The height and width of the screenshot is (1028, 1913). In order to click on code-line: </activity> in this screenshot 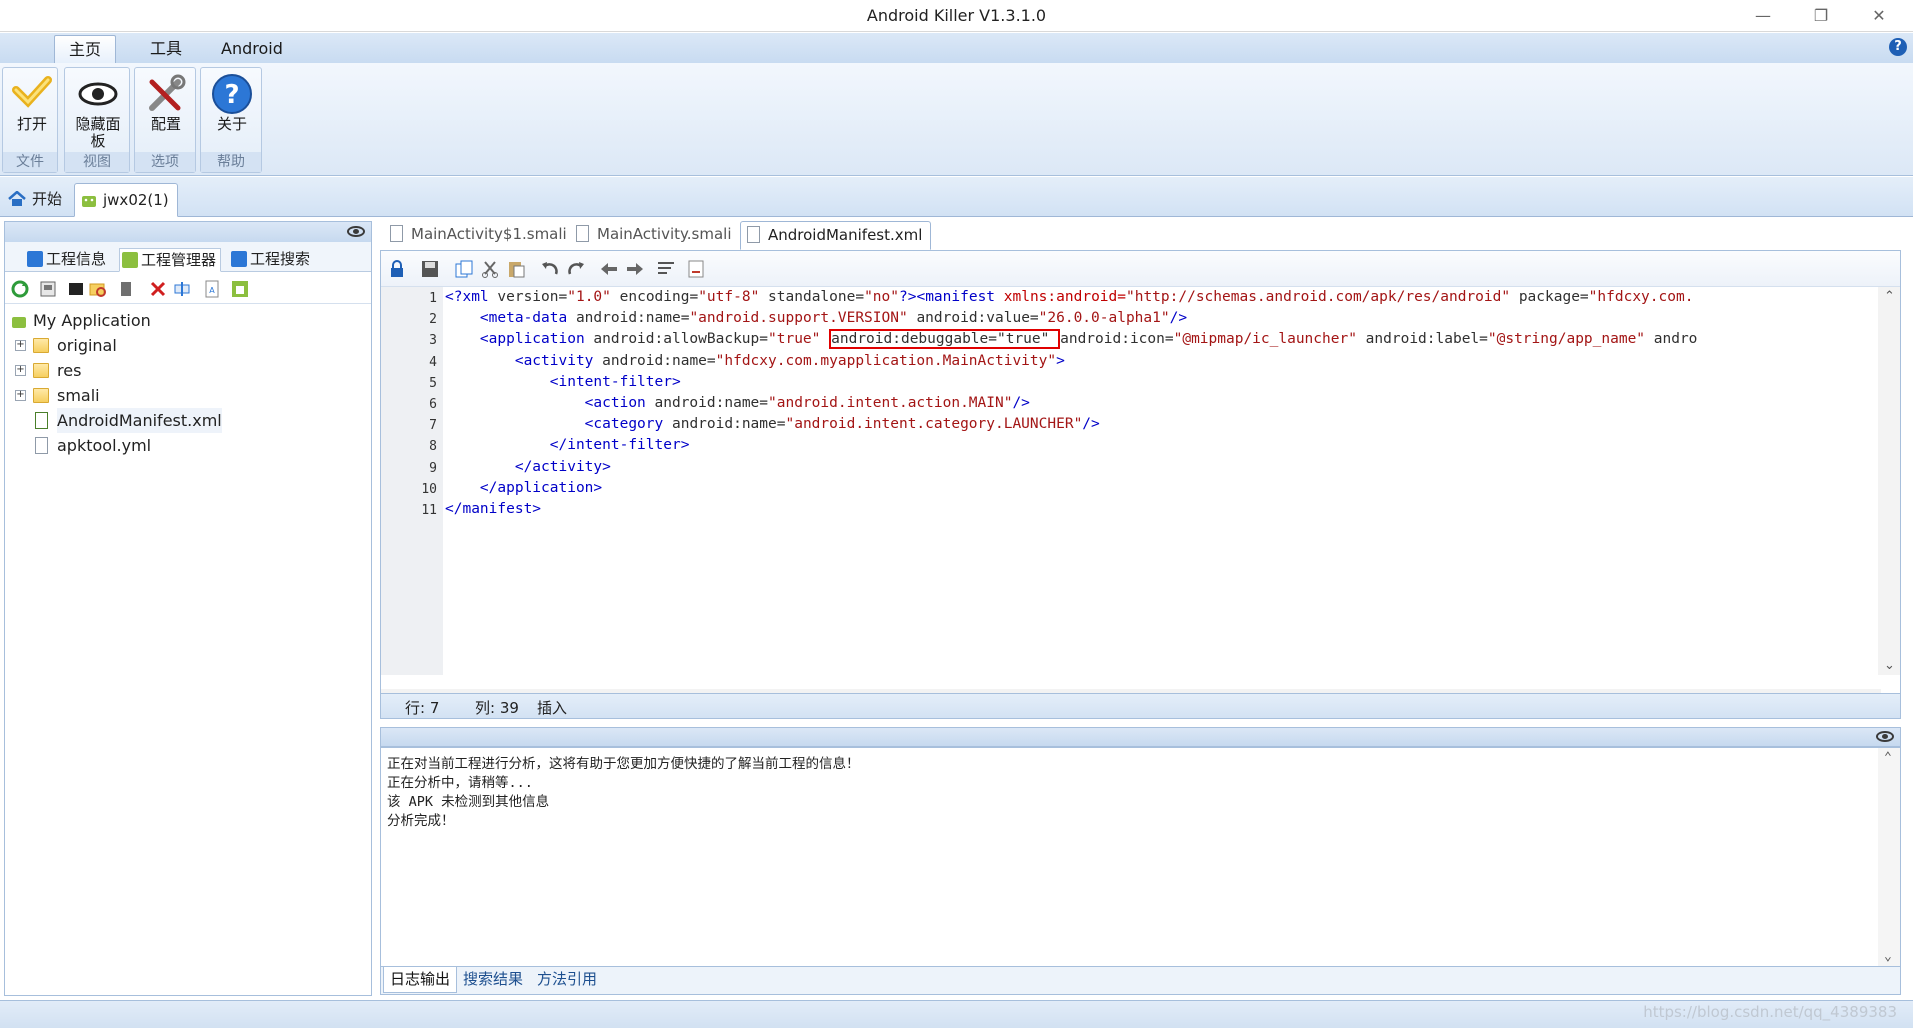, I will do `click(528, 467)`.